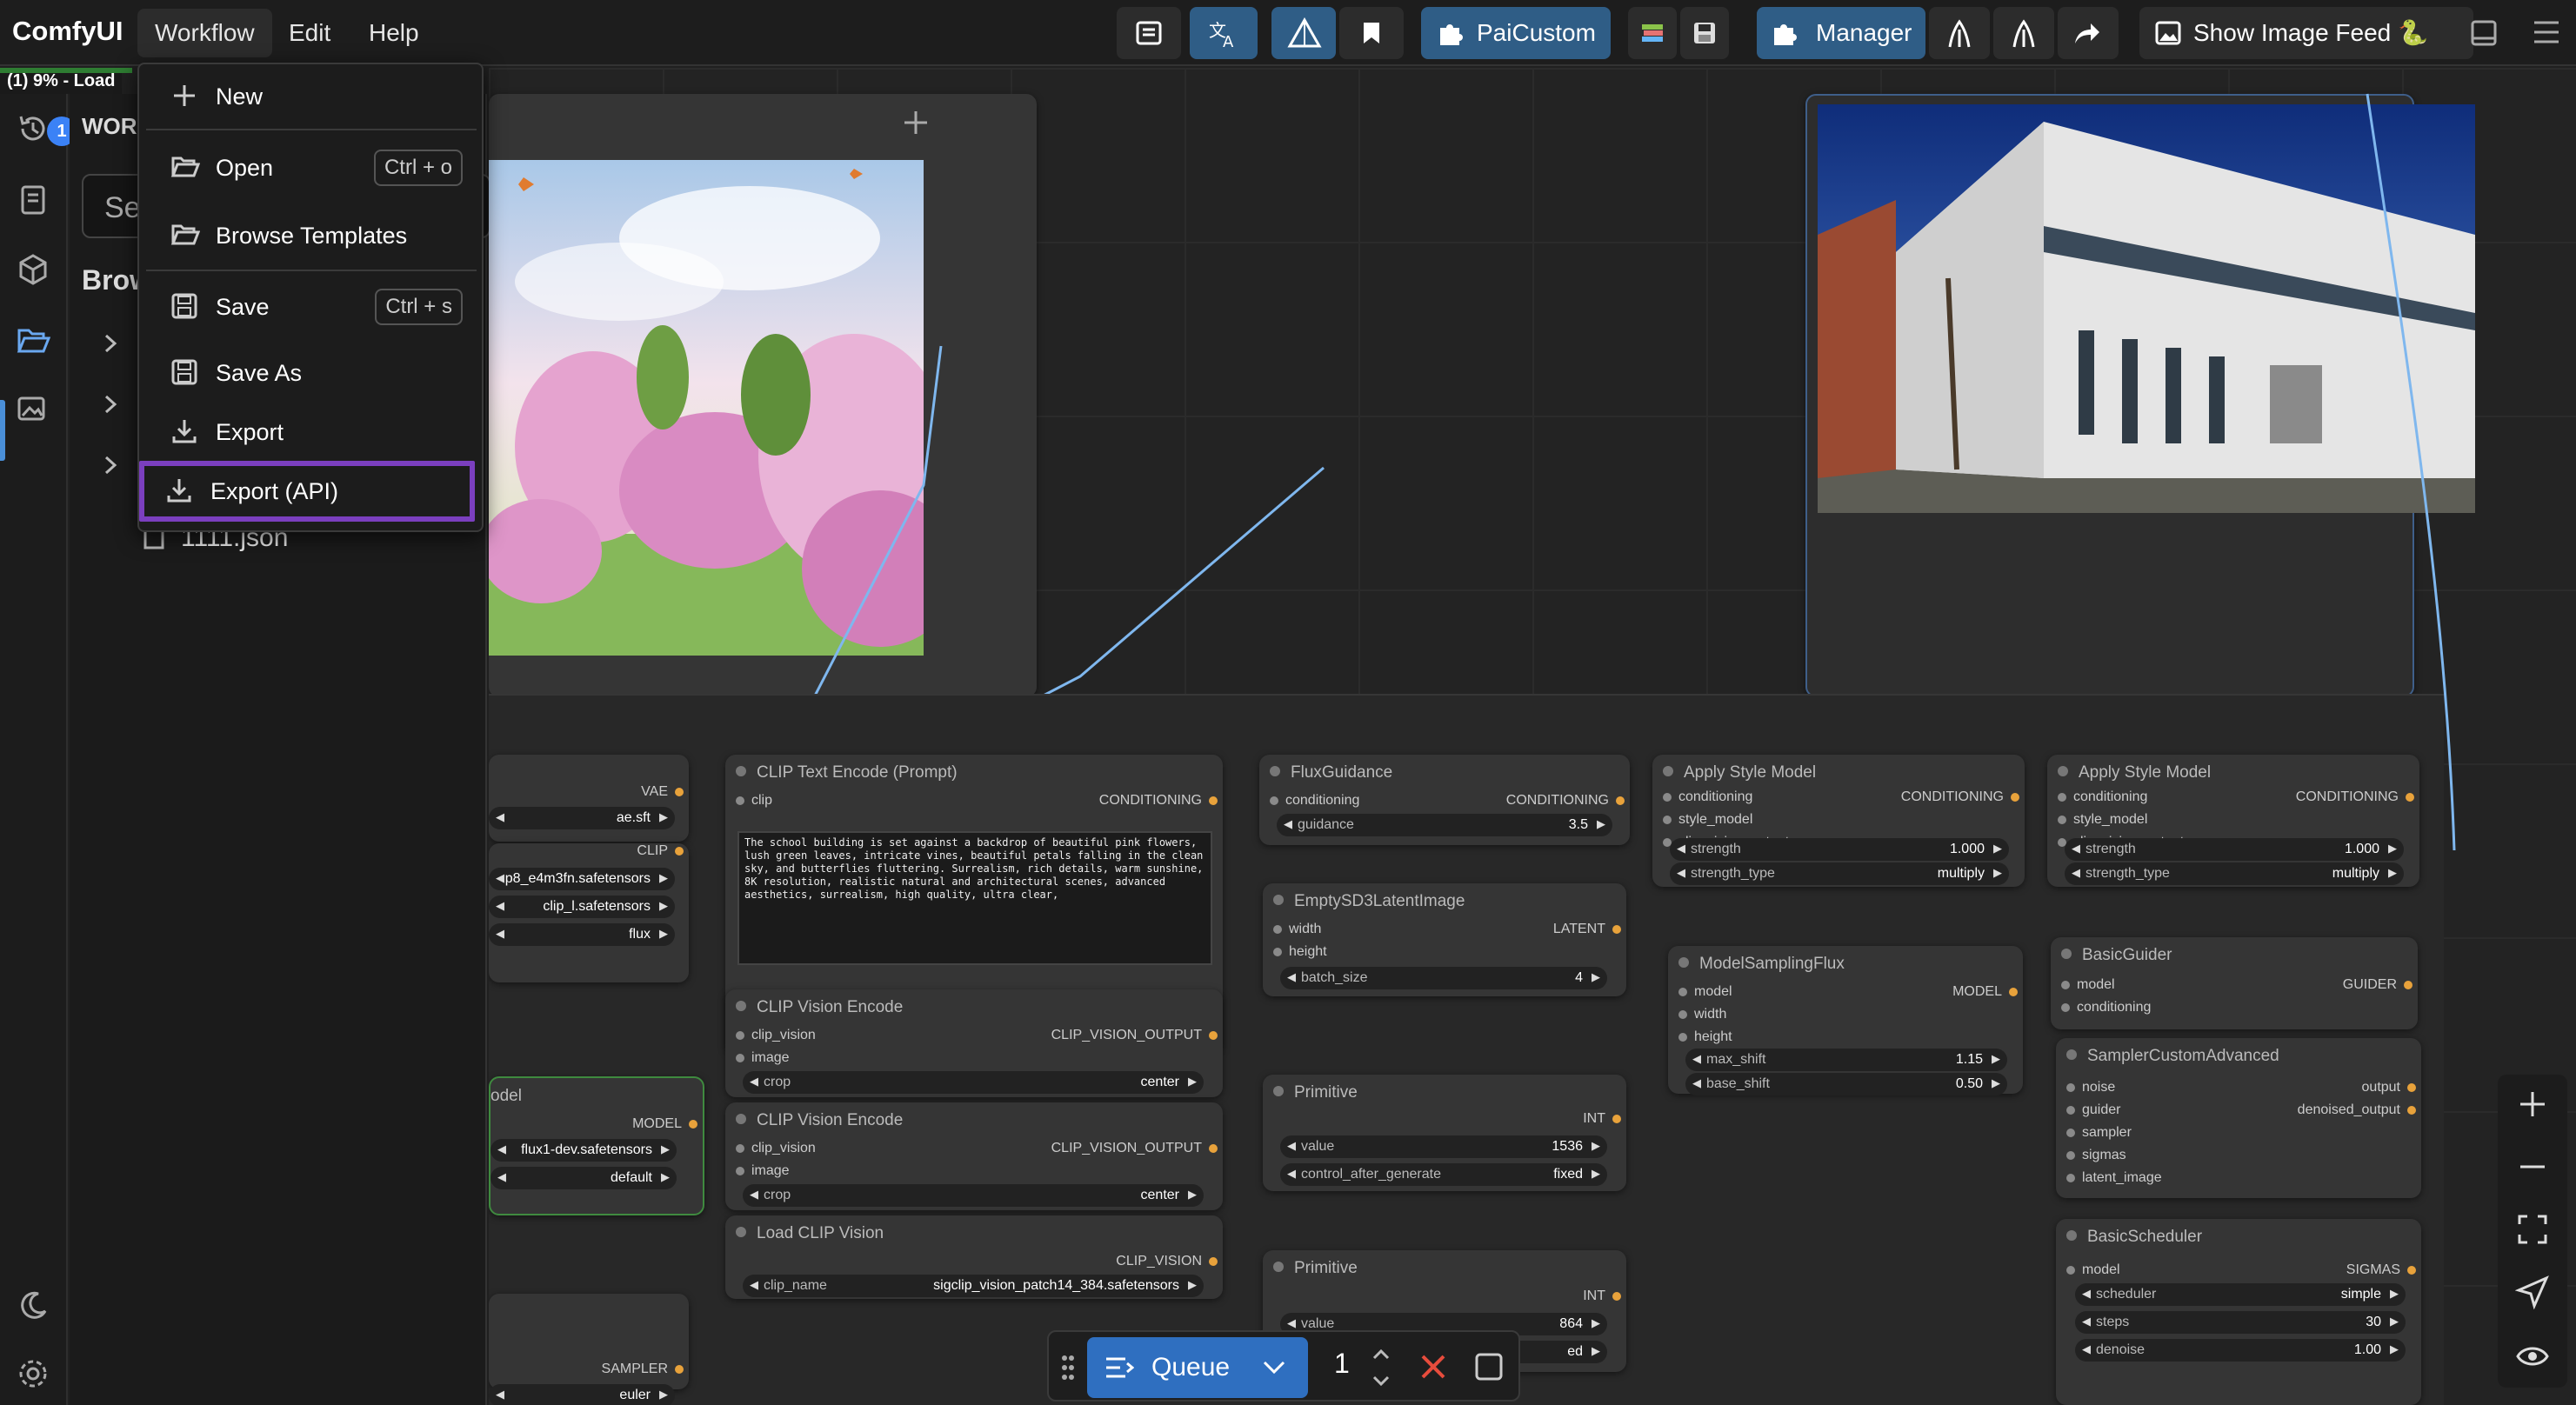 This screenshot has height=1405, width=2576. What do you see at coordinates (582, 879) in the screenshot?
I see `clip-name1-widget: p8_e4m3fn.safetensors` at bounding box center [582, 879].